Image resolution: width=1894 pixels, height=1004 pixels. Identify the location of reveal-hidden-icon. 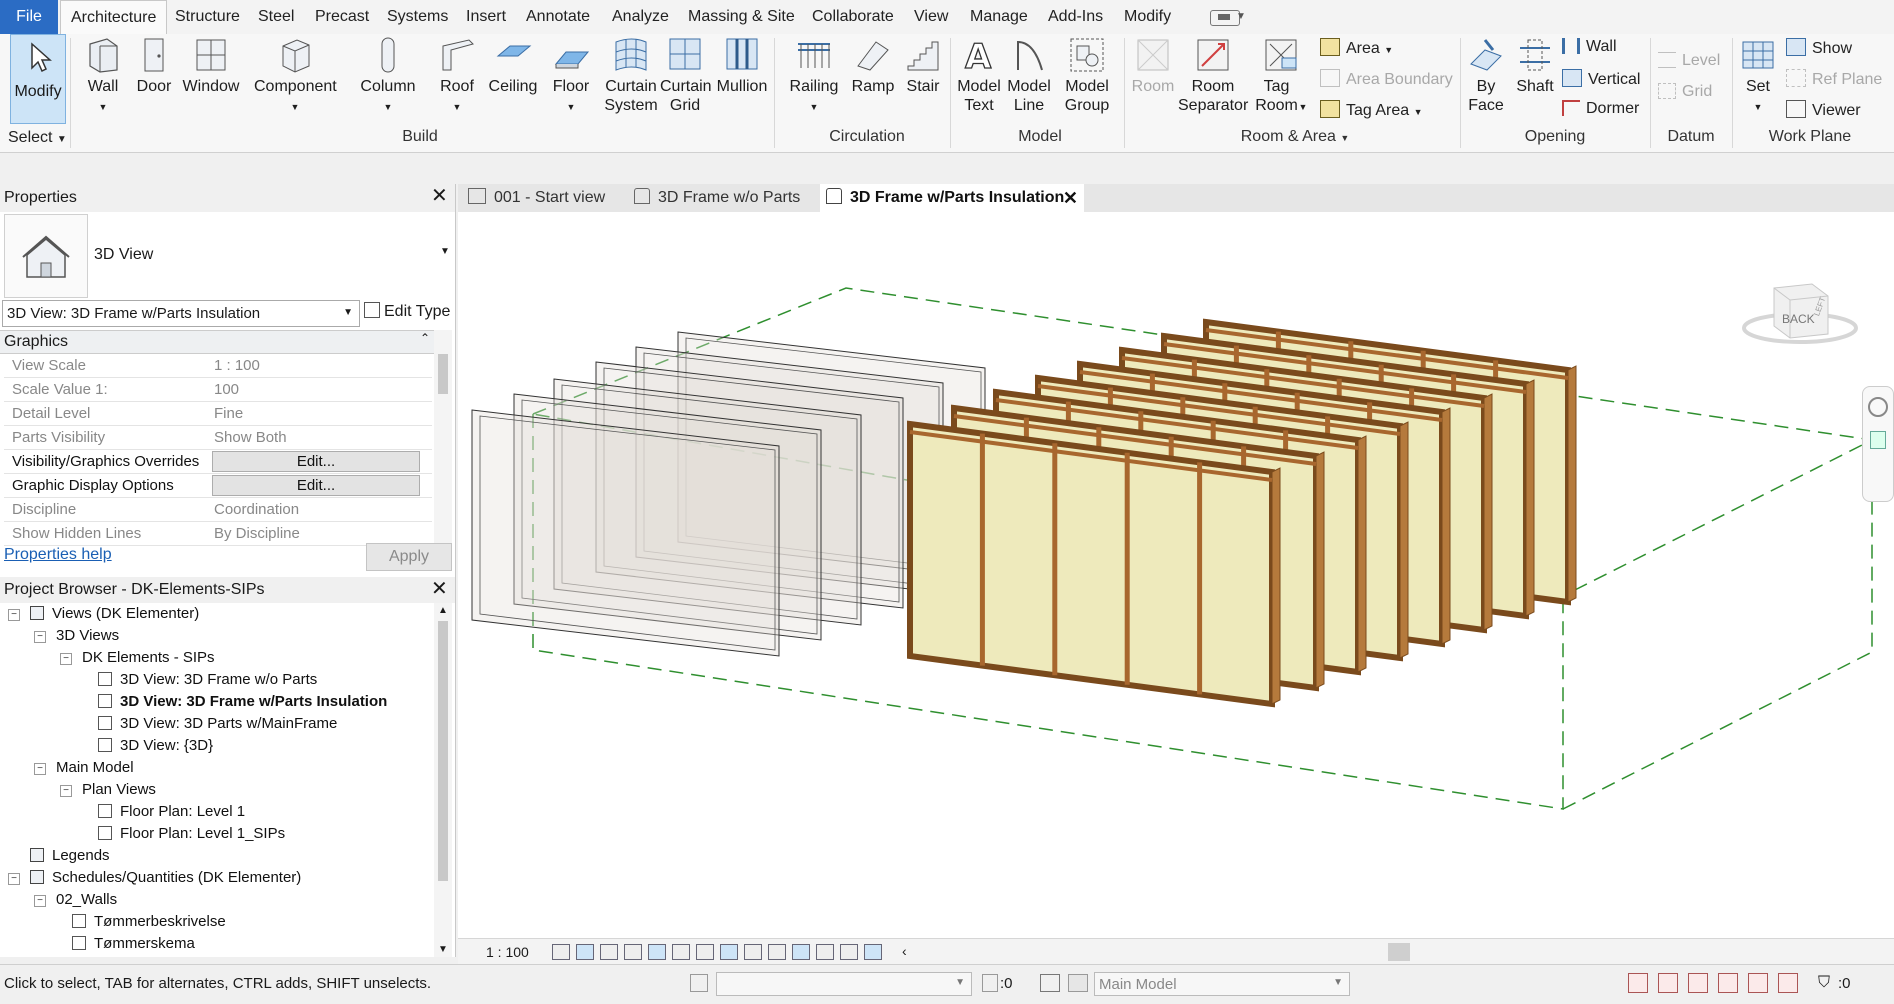
(777, 952).